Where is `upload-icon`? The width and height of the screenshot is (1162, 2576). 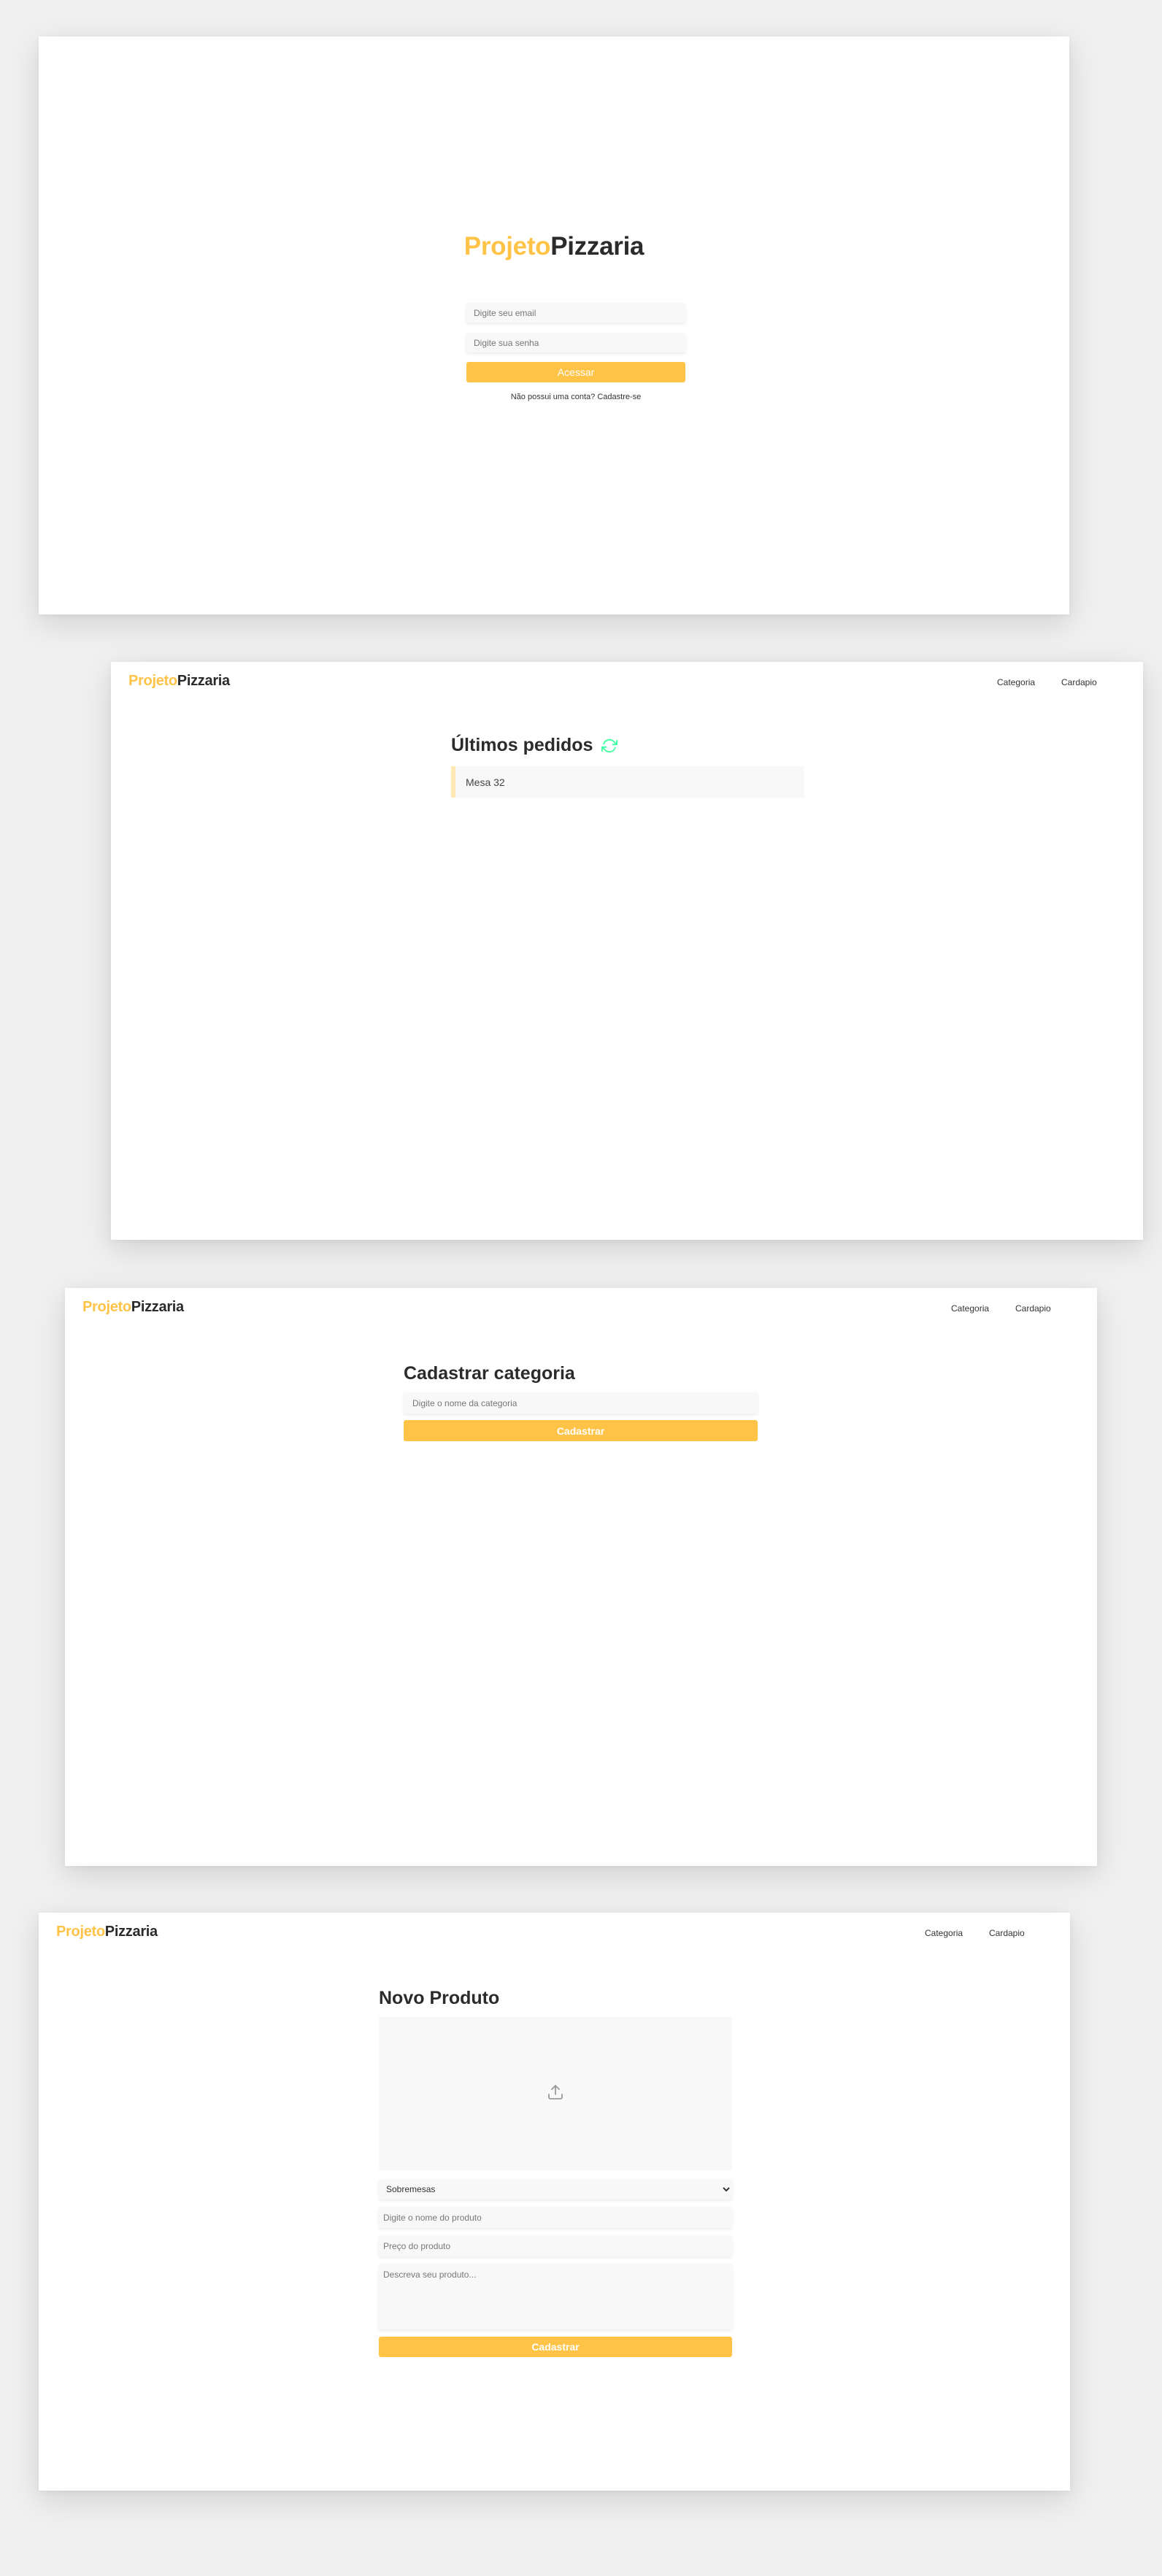
upload-icon is located at coordinates (555, 2094).